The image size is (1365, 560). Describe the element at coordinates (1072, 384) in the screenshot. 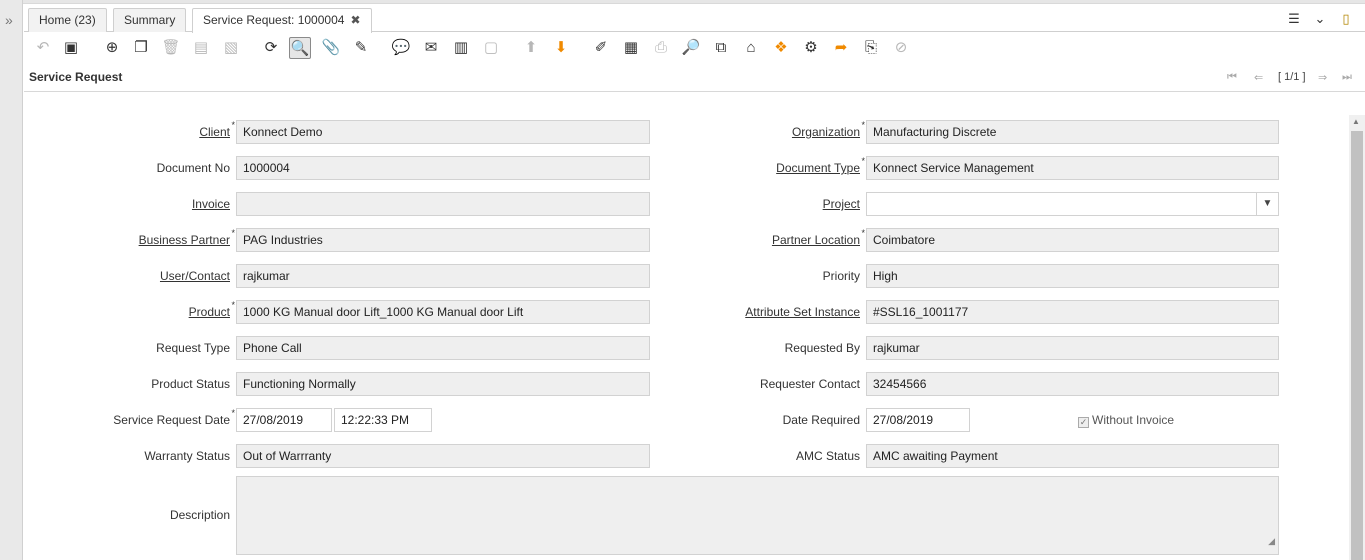

I see `requester-contact-field: 32454566` at that location.